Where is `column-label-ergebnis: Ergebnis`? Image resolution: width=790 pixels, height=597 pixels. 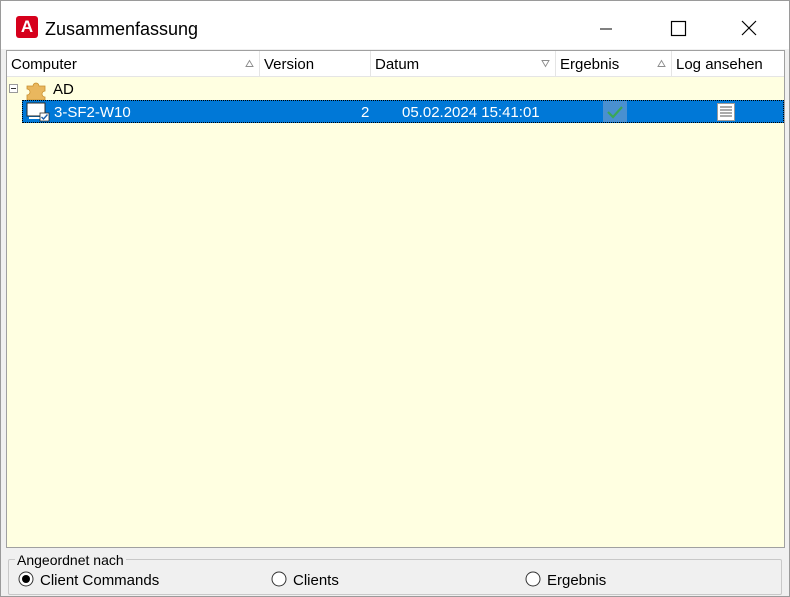 column-label-ergebnis: Ergebnis is located at coordinates (590, 64).